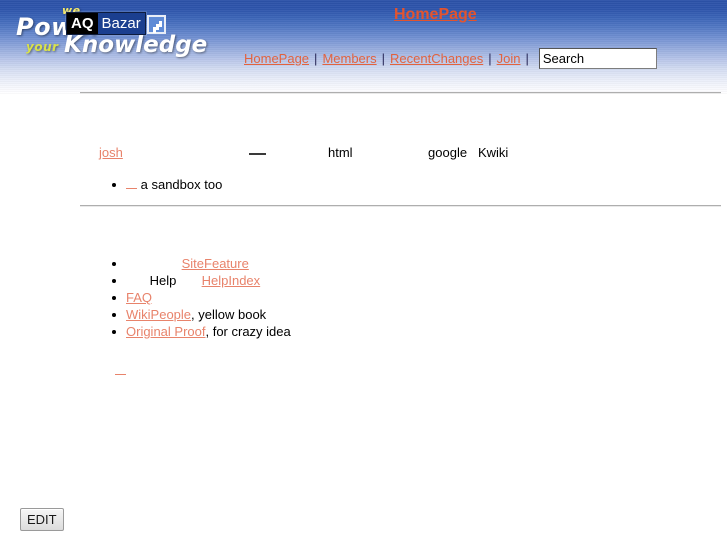 Image resolution: width=727 pixels, height=545 pixels. Describe the element at coordinates (201, 297) in the screenshot. I see `list-item: FAQ` at that location.